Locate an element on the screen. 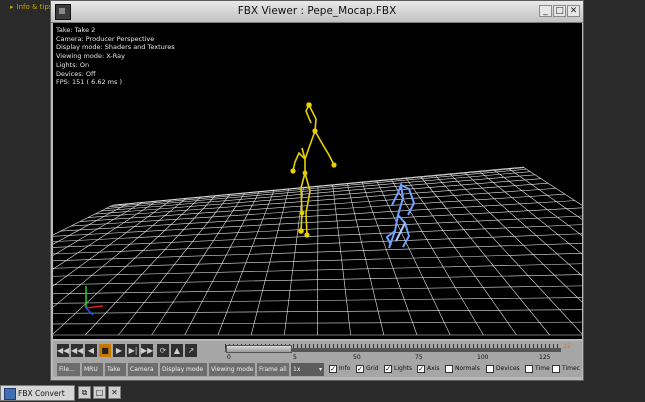 This screenshot has width=645, height=402. take-button: Take is located at coordinates (115, 369).